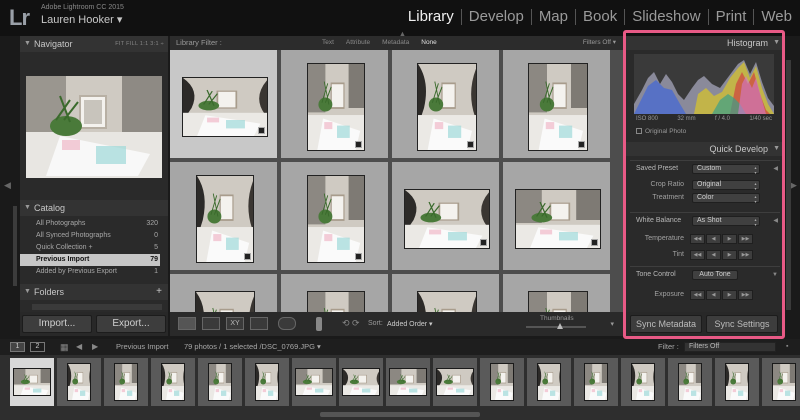 The height and width of the screenshot is (420, 800). I want to click on filter-text: Text, so click(328, 43).